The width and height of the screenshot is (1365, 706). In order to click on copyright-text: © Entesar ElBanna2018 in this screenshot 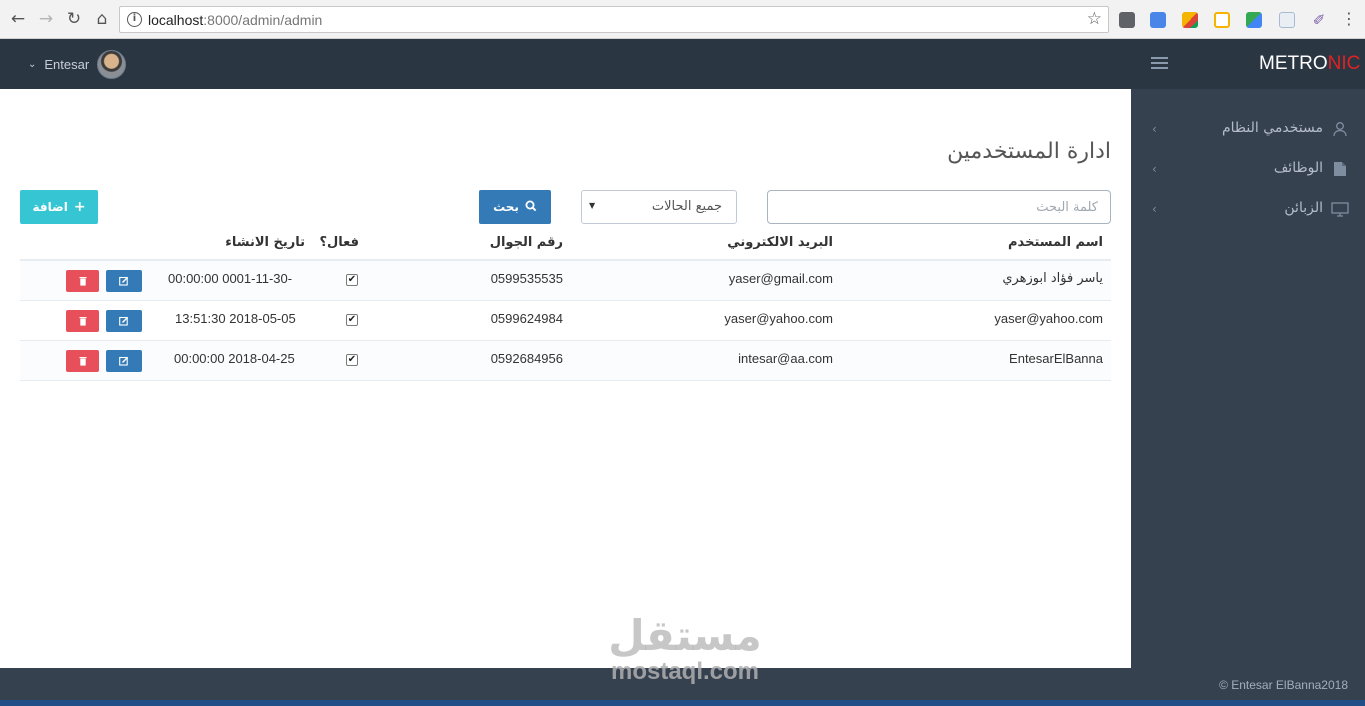, I will do `click(1283, 685)`.